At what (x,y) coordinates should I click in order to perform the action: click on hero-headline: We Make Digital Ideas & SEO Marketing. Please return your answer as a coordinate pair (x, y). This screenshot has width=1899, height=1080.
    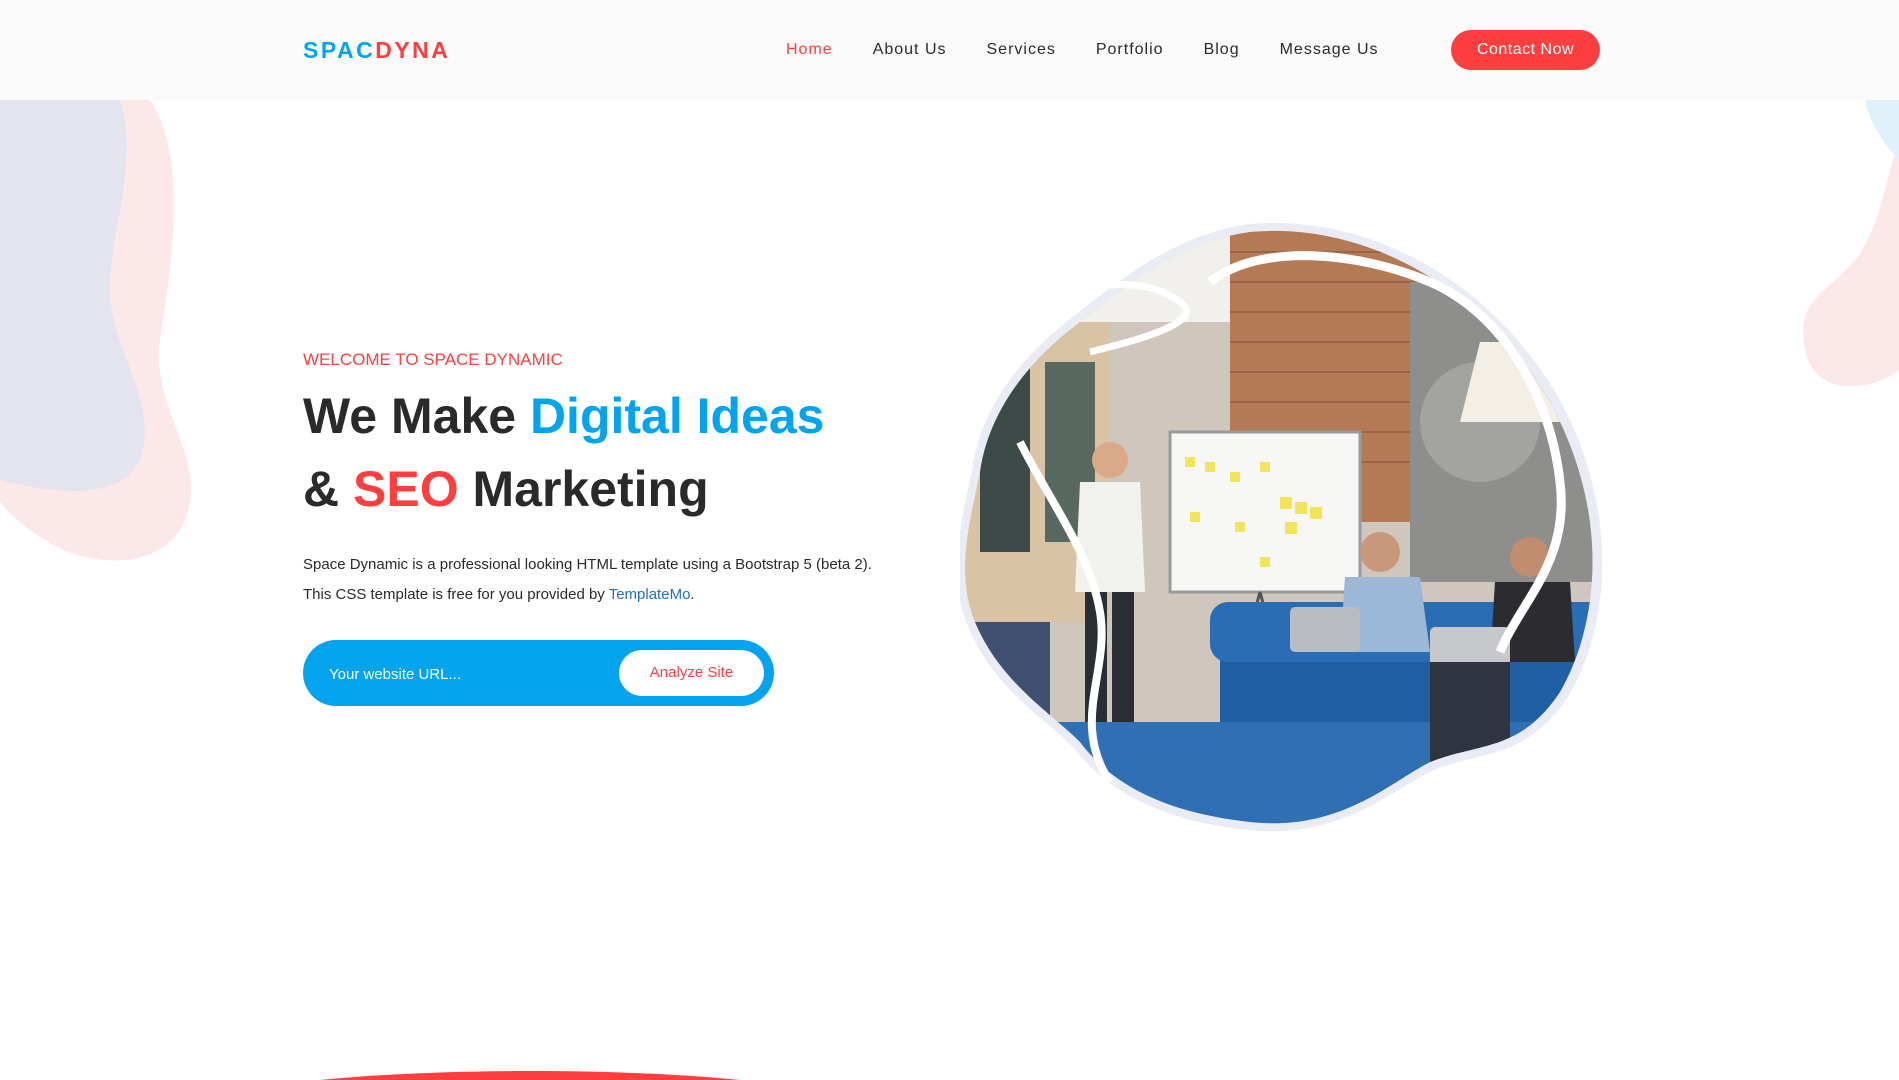
    Looking at the image, I should click on (603, 453).